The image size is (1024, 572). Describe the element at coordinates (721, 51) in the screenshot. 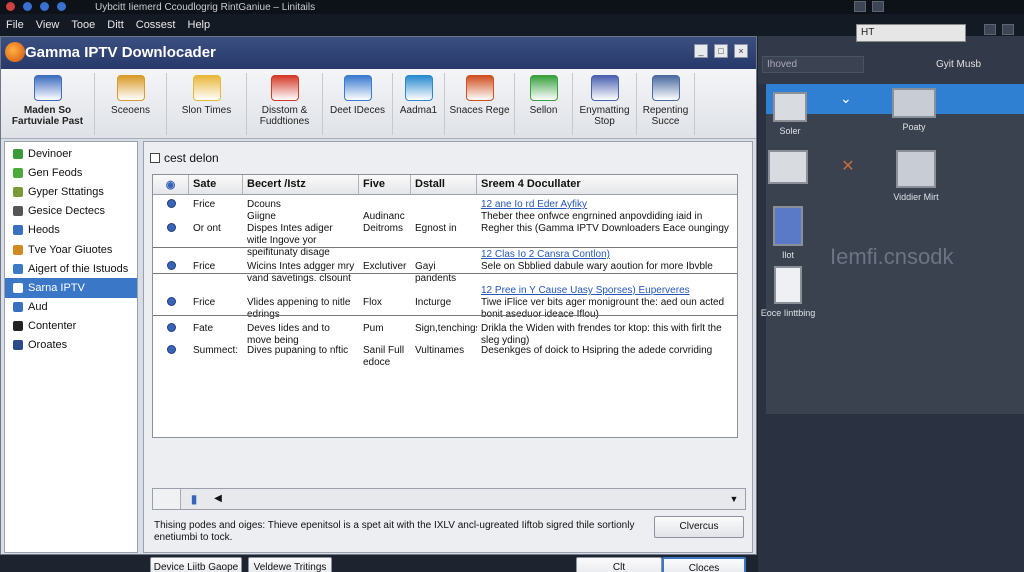

I see `maximize-icon: □` at that location.